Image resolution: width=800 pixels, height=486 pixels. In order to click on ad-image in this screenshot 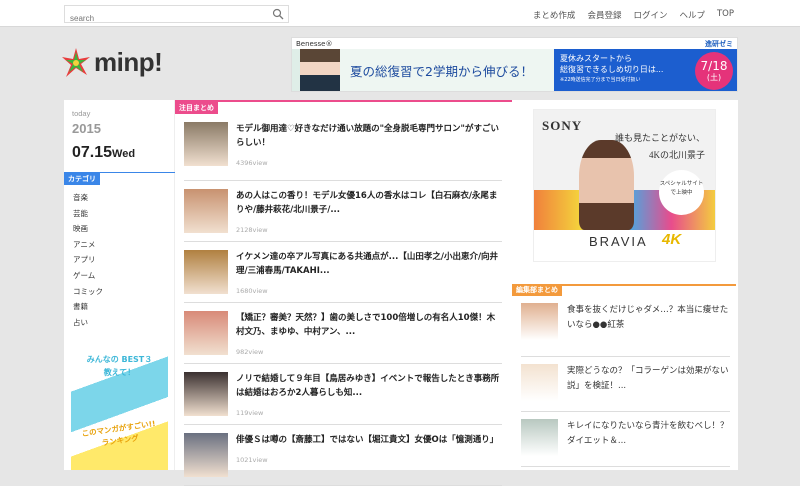, I will do `click(320, 70)`.